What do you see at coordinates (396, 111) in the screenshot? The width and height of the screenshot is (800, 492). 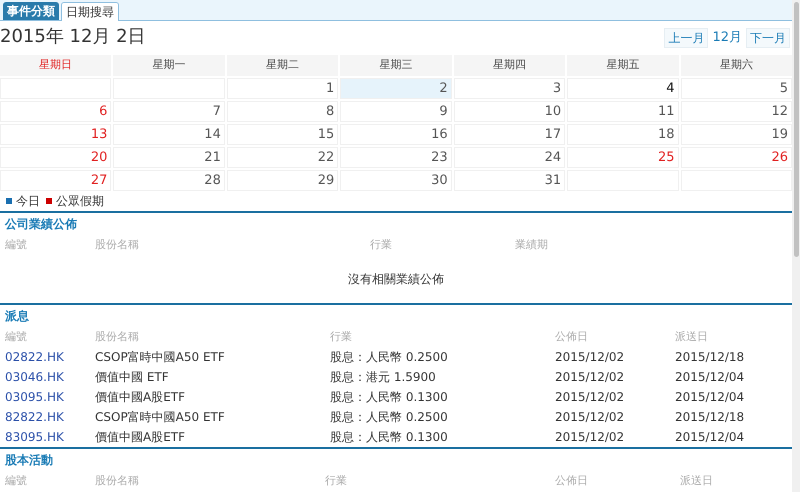 I see `day-cell: 9` at bounding box center [396, 111].